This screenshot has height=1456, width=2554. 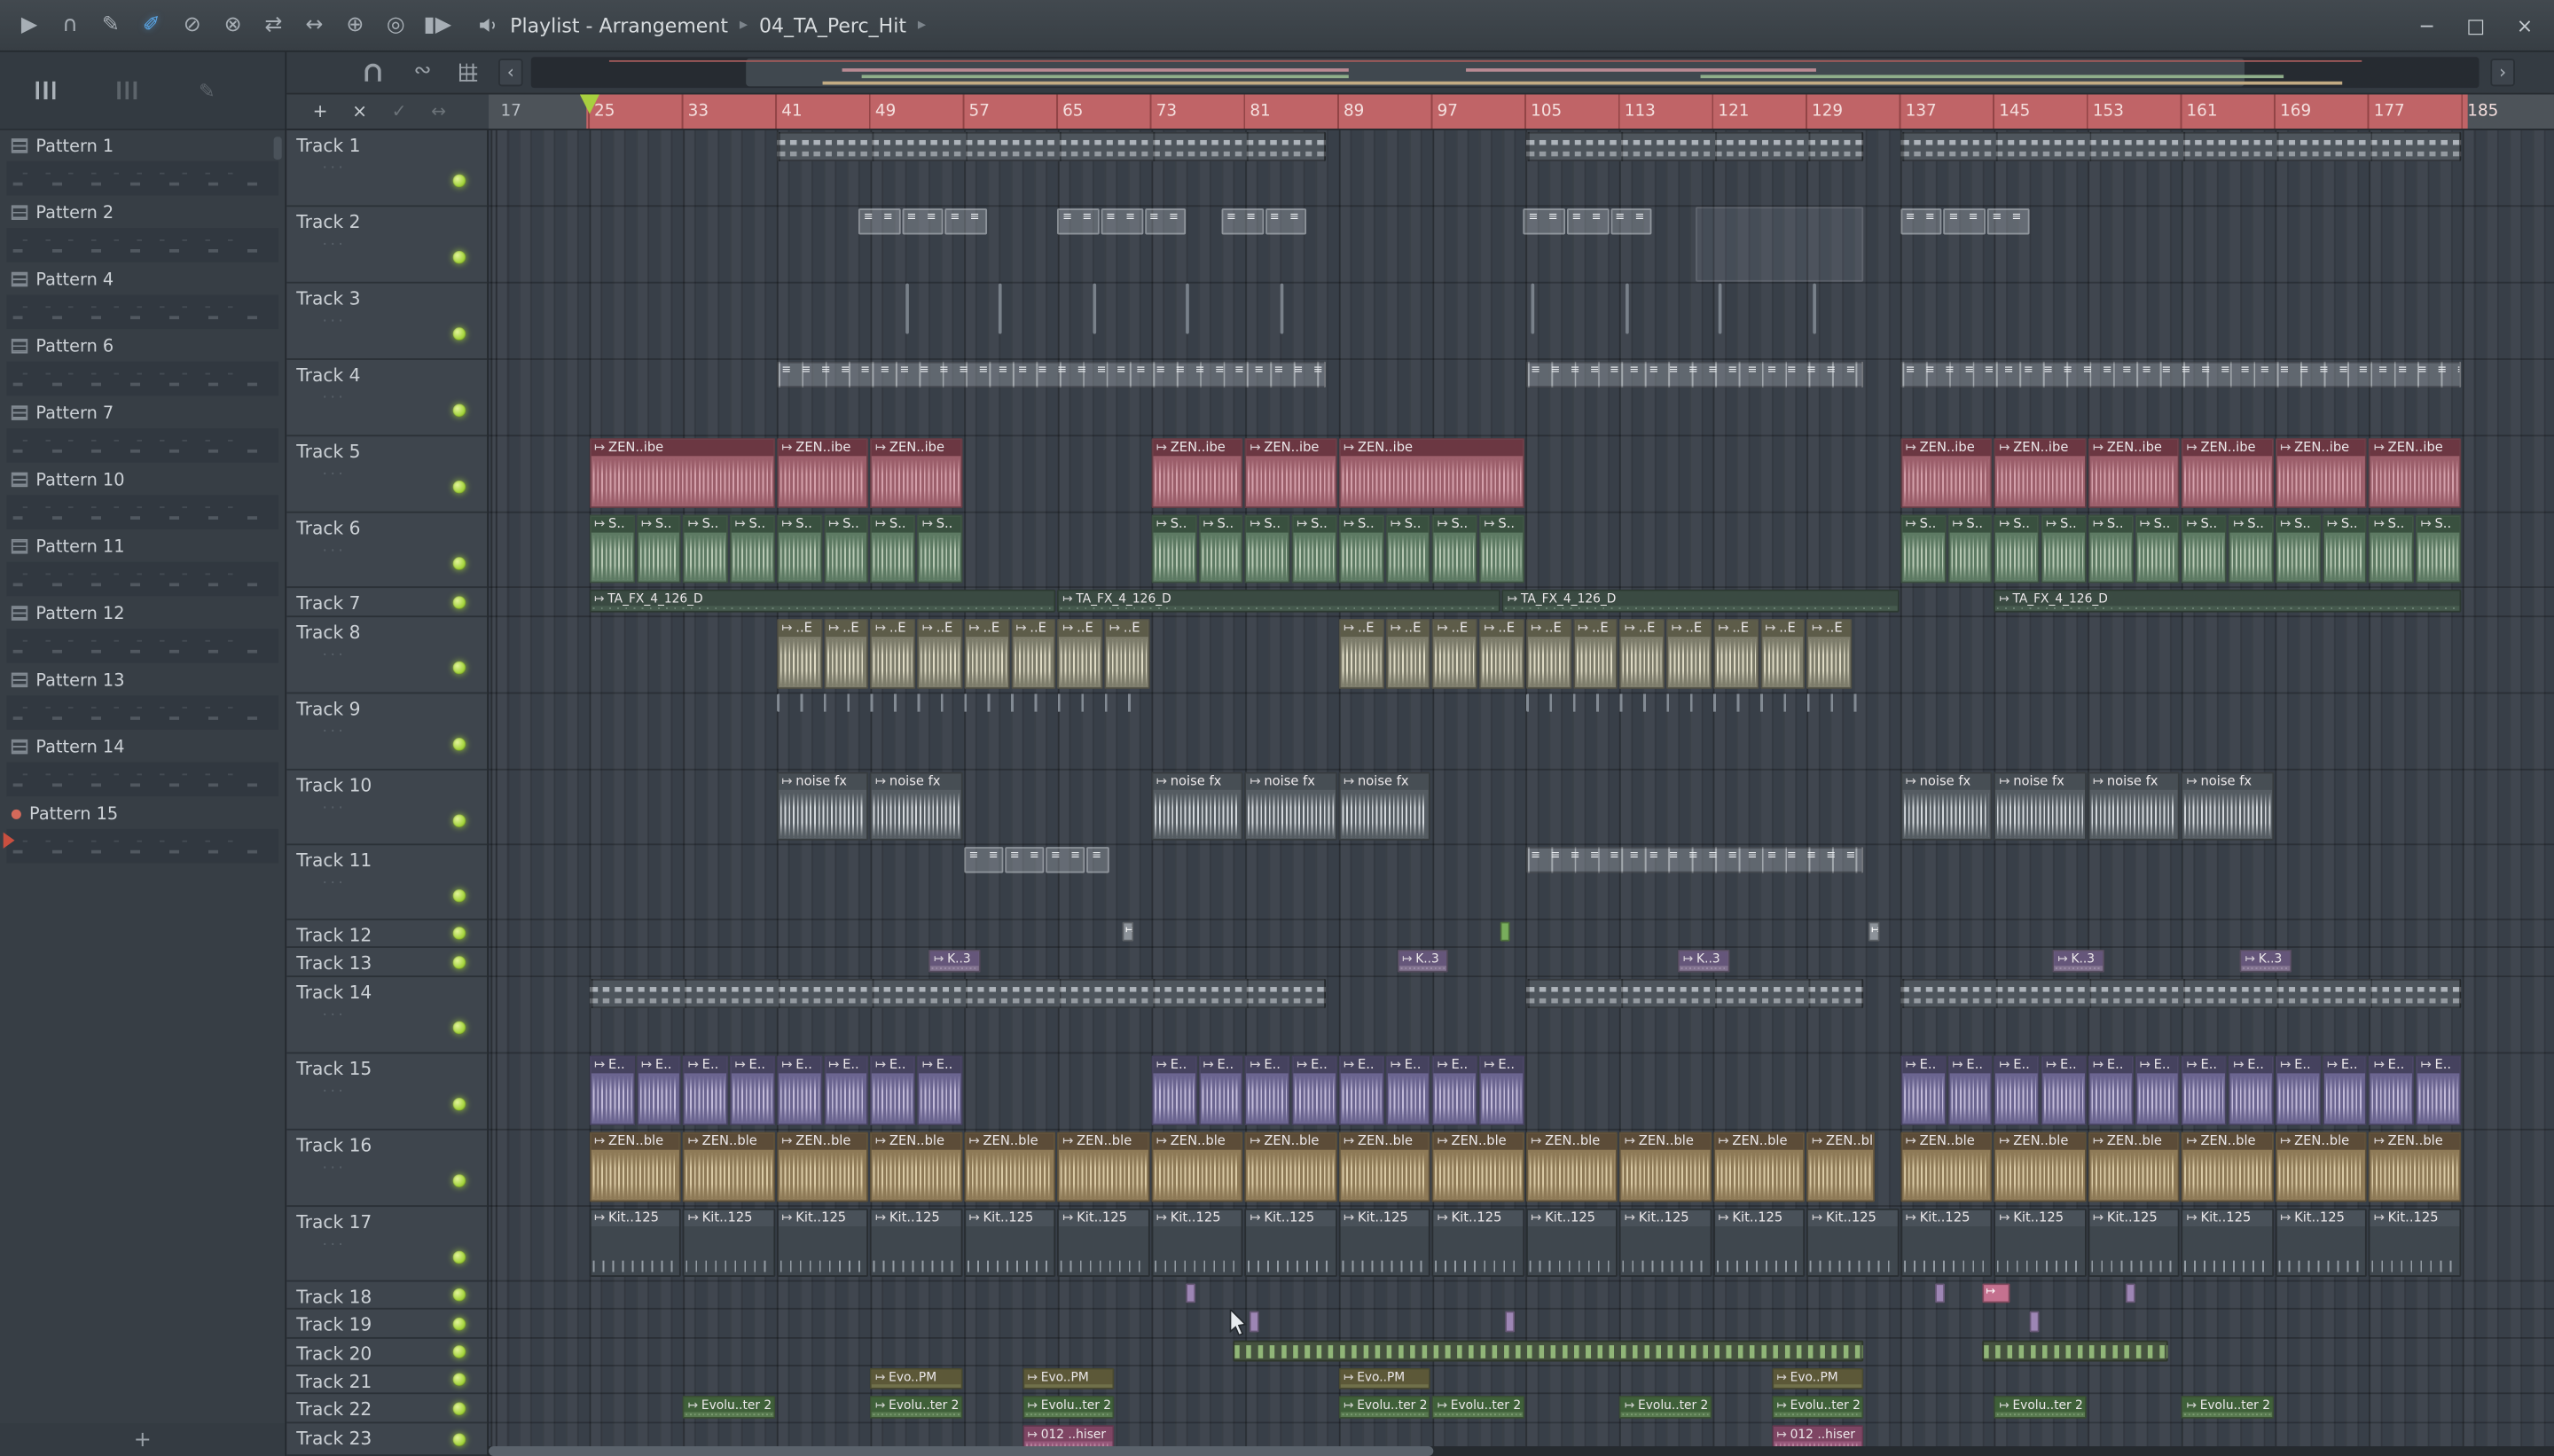 What do you see at coordinates (334, 1145) in the screenshot?
I see `track-name: Track 16` at bounding box center [334, 1145].